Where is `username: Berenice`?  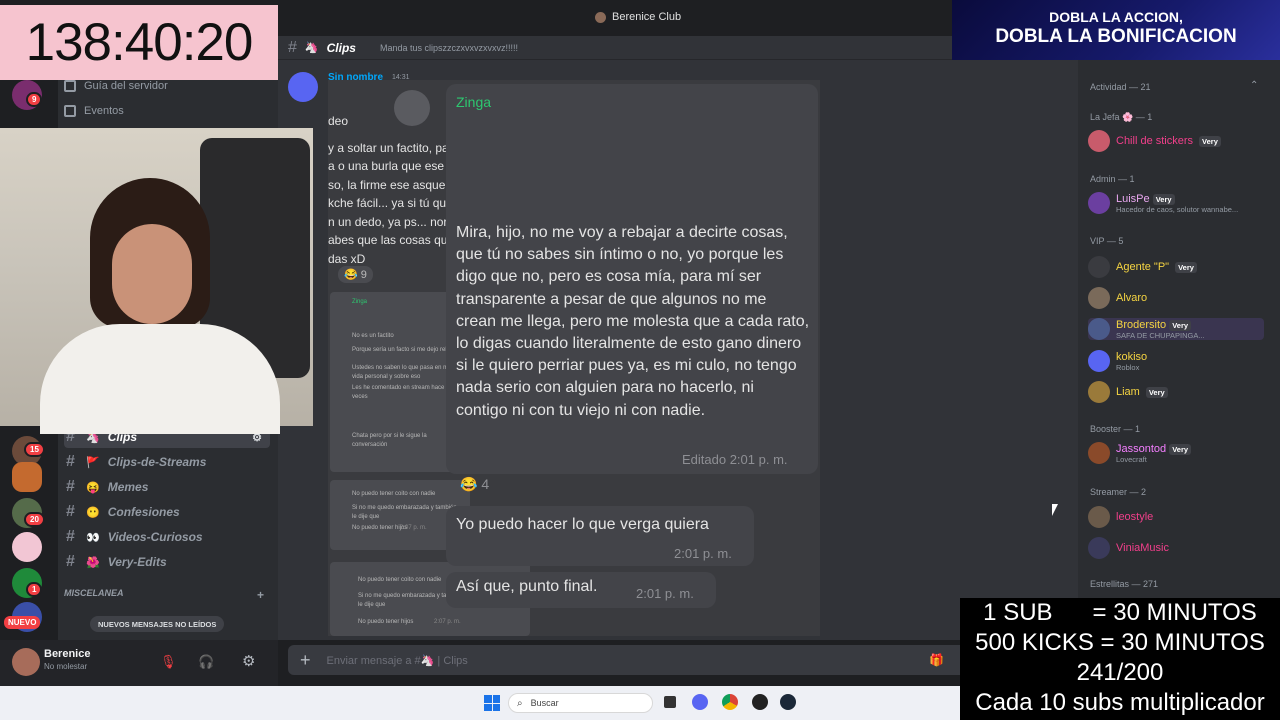 username: Berenice is located at coordinates (67, 654).